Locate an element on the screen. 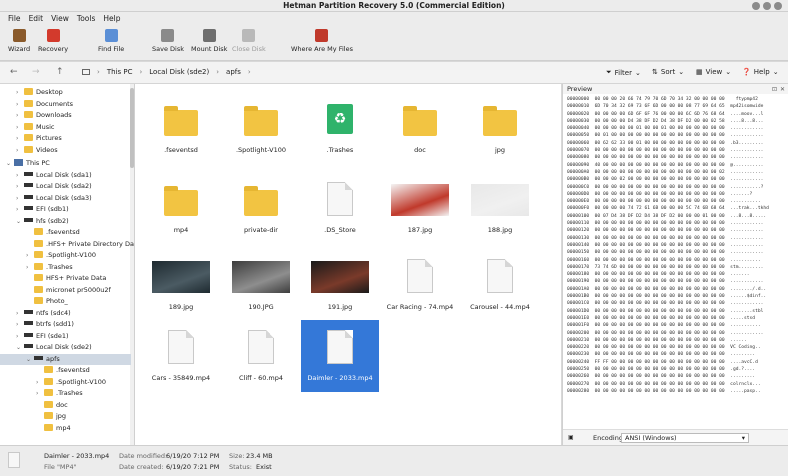 This screenshot has width=788, height=476. tree-item: .HFS+ Private Directory Data is located at coordinates (67, 245).